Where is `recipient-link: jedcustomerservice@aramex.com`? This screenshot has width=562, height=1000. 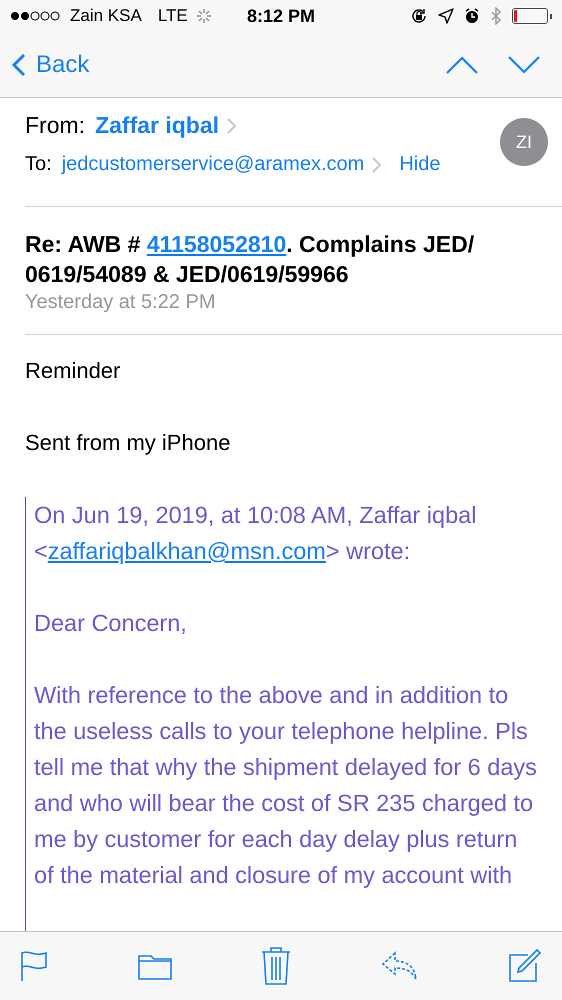
recipient-link: jedcustomerservice@aramex.com is located at coordinates (213, 164).